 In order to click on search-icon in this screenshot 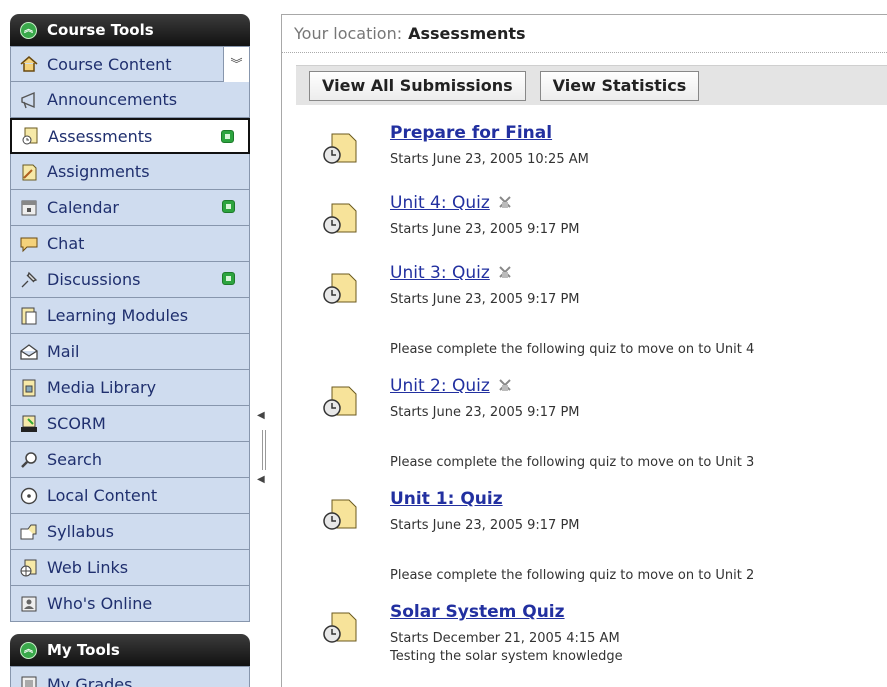, I will do `click(29, 460)`.